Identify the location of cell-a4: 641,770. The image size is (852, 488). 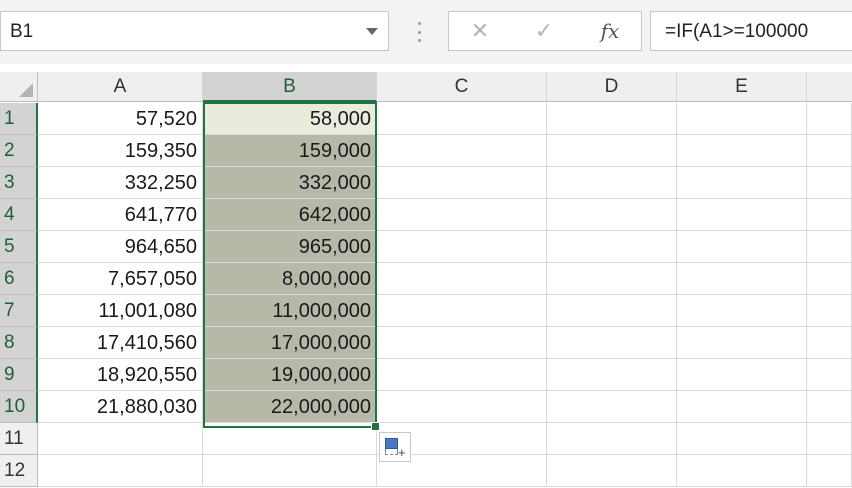
(120, 215).